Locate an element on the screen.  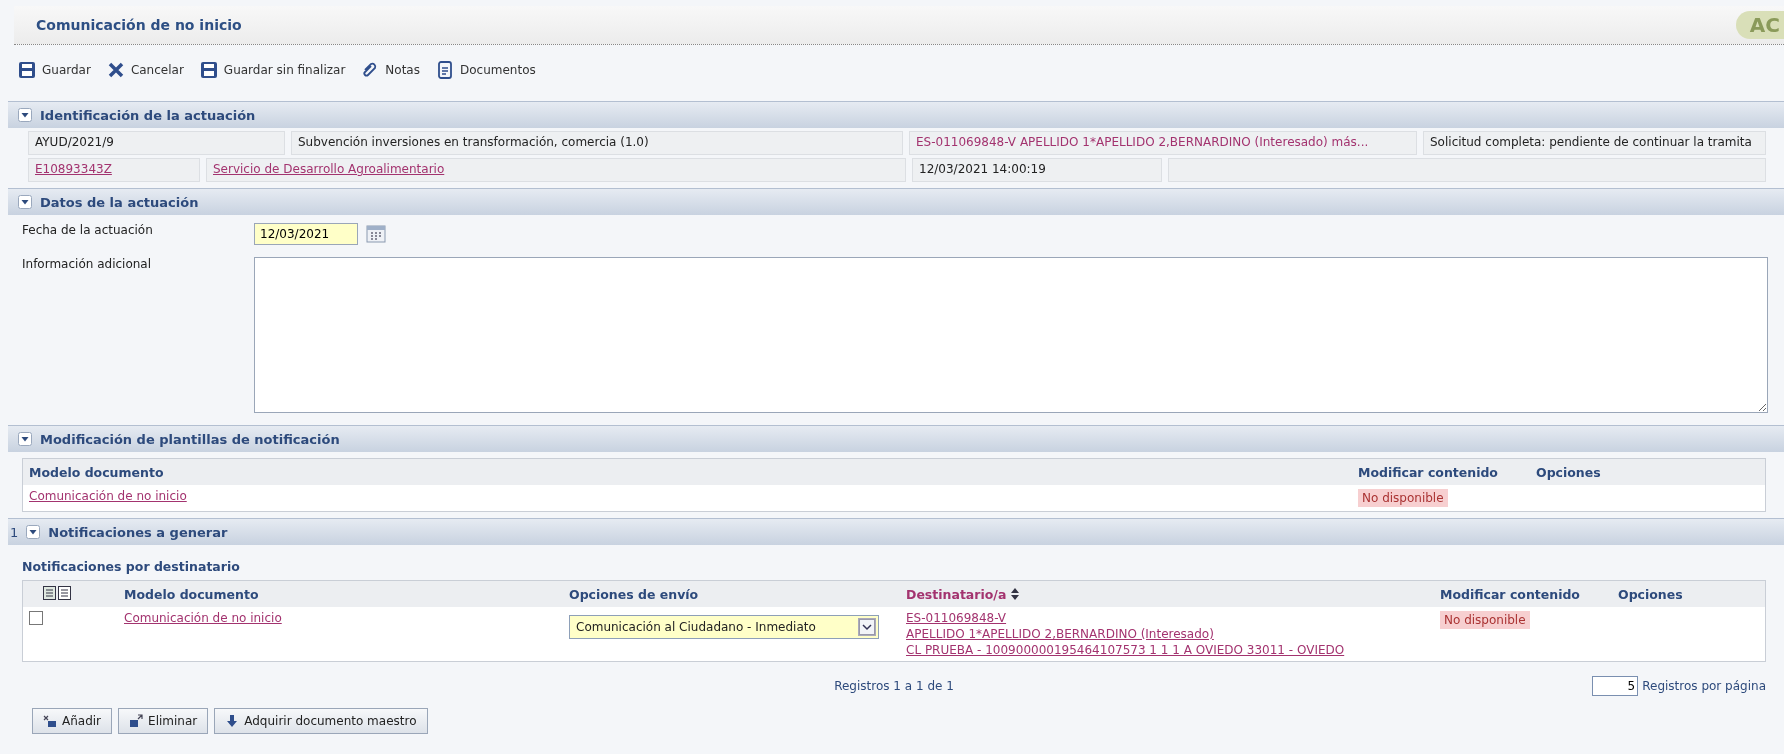
action-button: Añadir is located at coordinates (72, 721).